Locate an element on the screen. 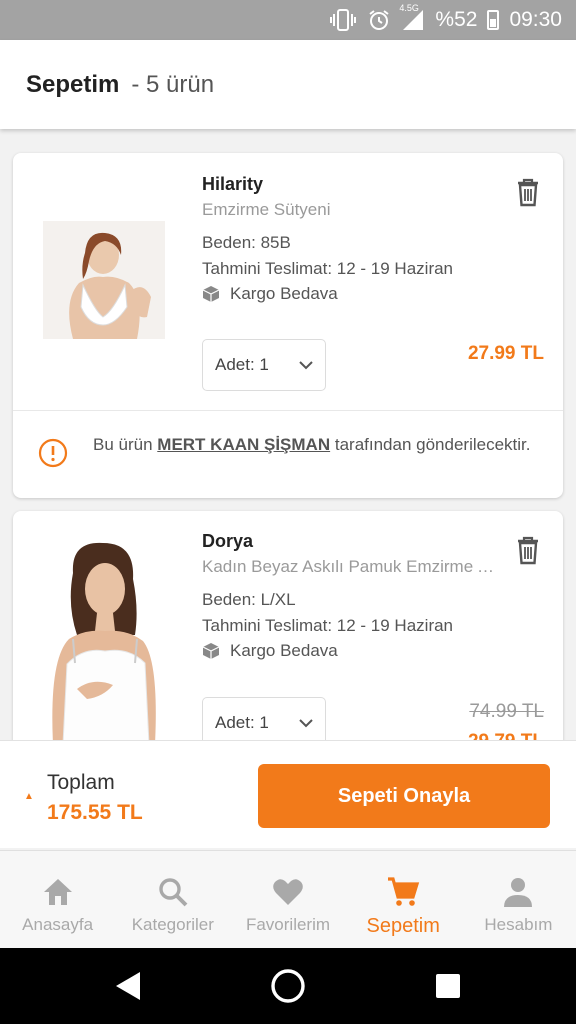 The height and width of the screenshot is (1024, 576). product-brand: Dorya is located at coordinates (227, 541).